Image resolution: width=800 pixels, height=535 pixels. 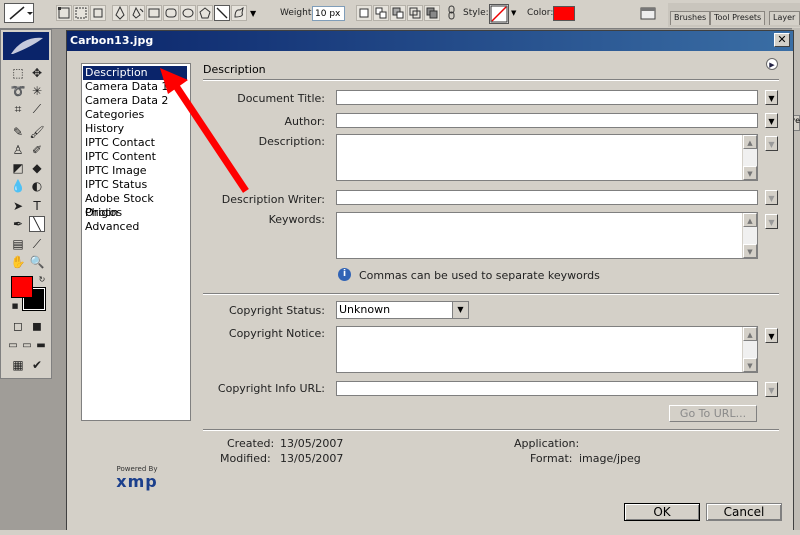 What do you see at coordinates (174, 81) in the screenshot?
I see `annotation-arrow-head` at bounding box center [174, 81].